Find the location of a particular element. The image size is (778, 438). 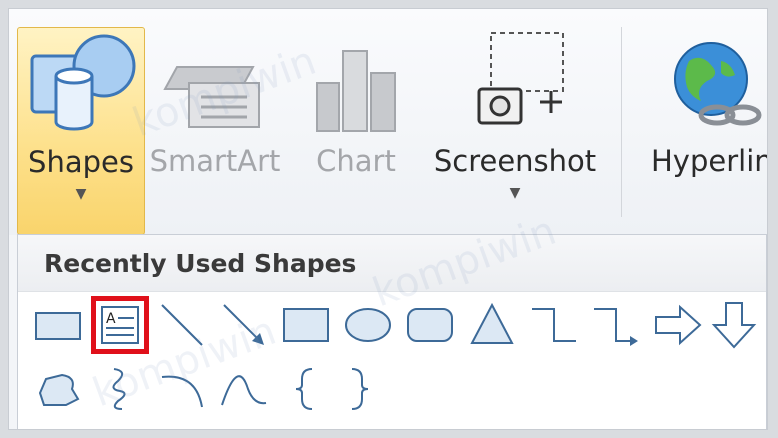

shapes-button: Shapes ▼ is located at coordinates (81, 131).